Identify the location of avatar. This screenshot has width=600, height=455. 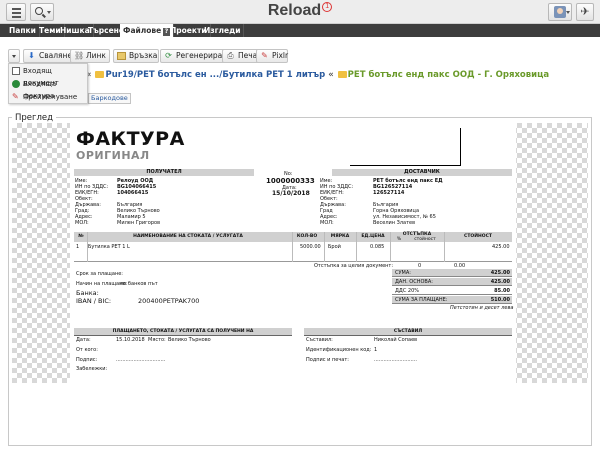
(560, 12).